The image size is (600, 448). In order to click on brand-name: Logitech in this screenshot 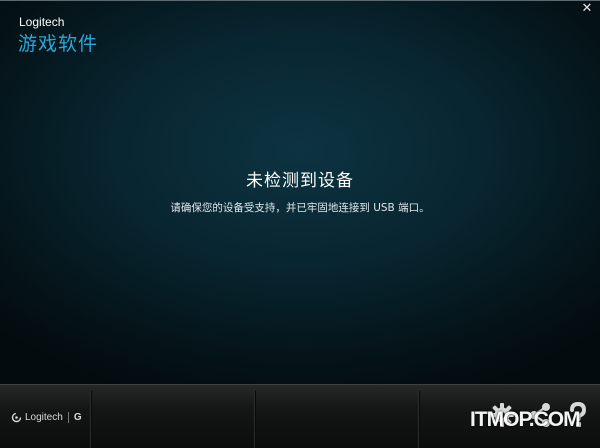, I will do `click(42, 22)`.